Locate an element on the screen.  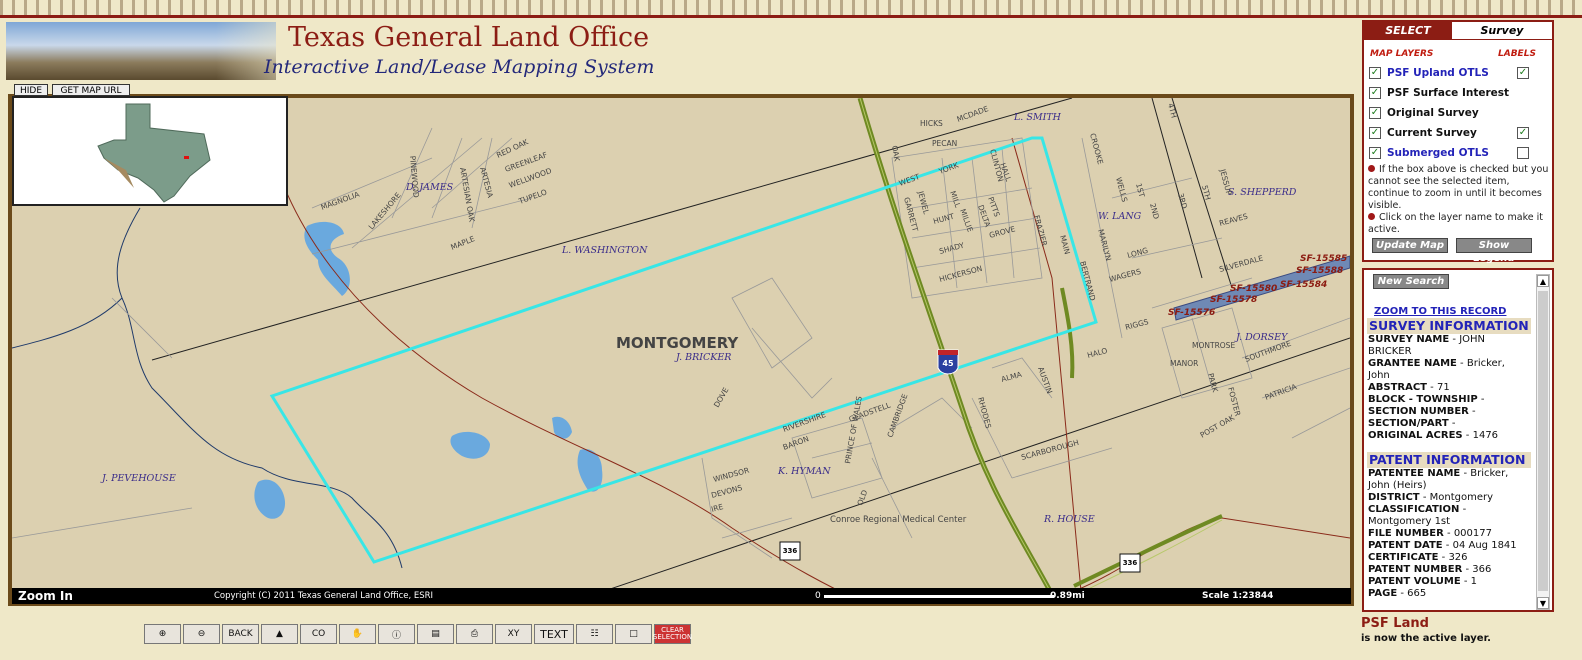
identify-button: ⓘ is located at coordinates (396, 634).